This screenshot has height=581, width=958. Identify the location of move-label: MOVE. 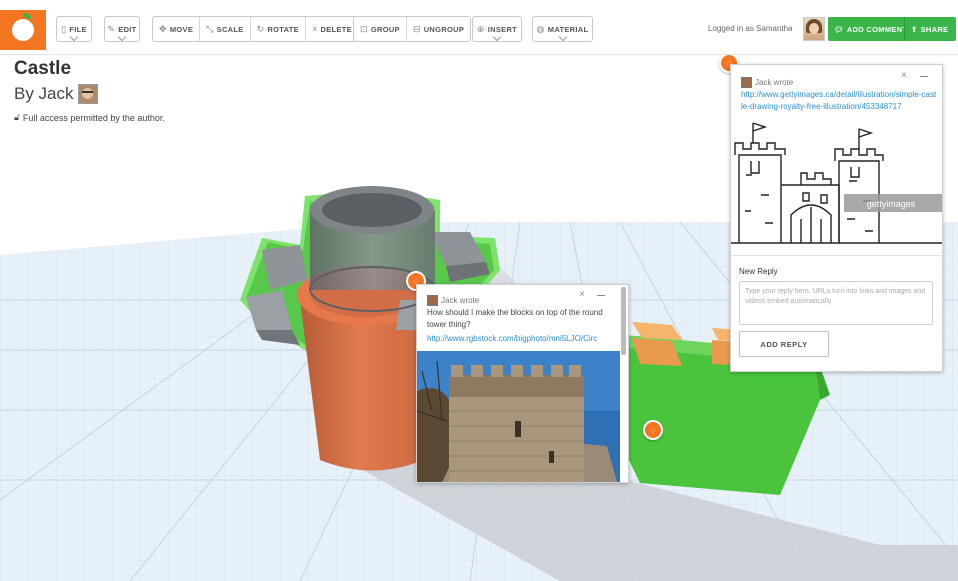
(181, 29).